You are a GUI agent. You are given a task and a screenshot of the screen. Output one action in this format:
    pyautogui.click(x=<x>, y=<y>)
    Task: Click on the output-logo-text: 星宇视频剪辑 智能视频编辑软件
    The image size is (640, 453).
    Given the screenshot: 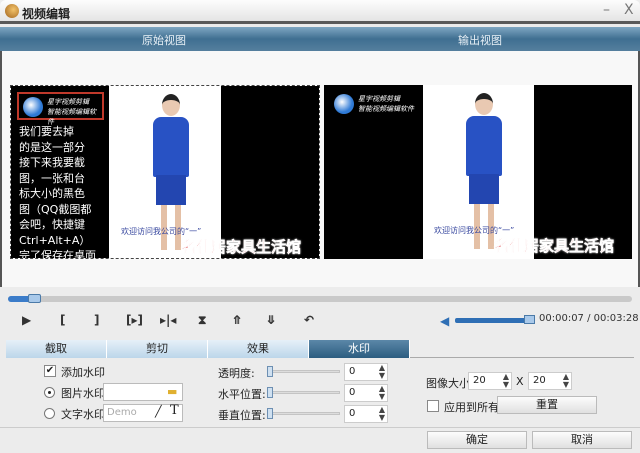 What is the action you would take?
    pyautogui.click(x=386, y=104)
    